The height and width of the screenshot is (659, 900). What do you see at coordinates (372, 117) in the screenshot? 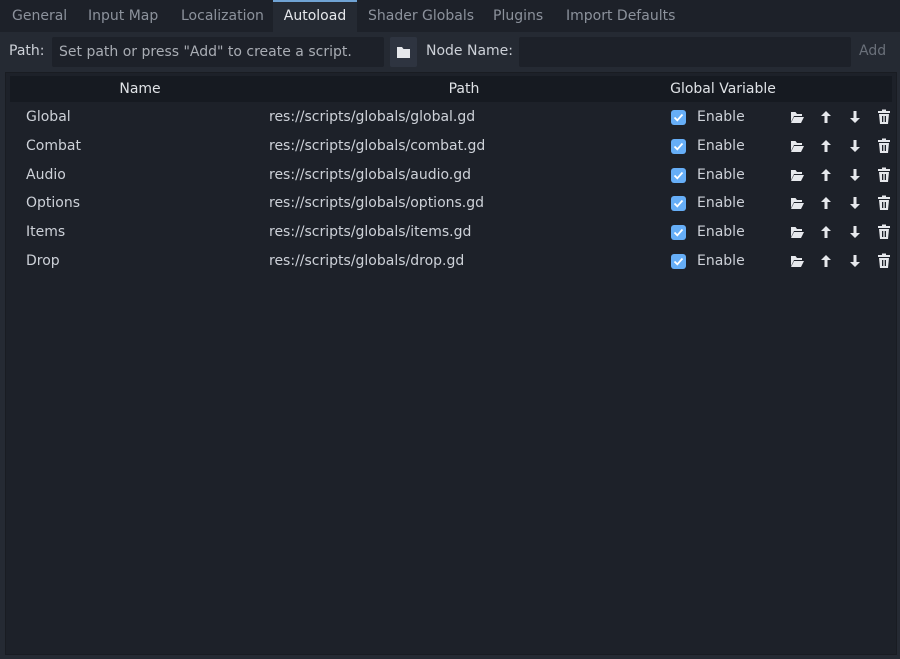
I see `autoload-path: res://scripts/globals/global.gd` at bounding box center [372, 117].